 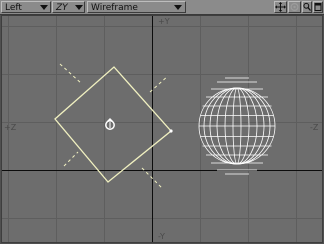 I want to click on rotate-view-button, so click(x=294, y=7).